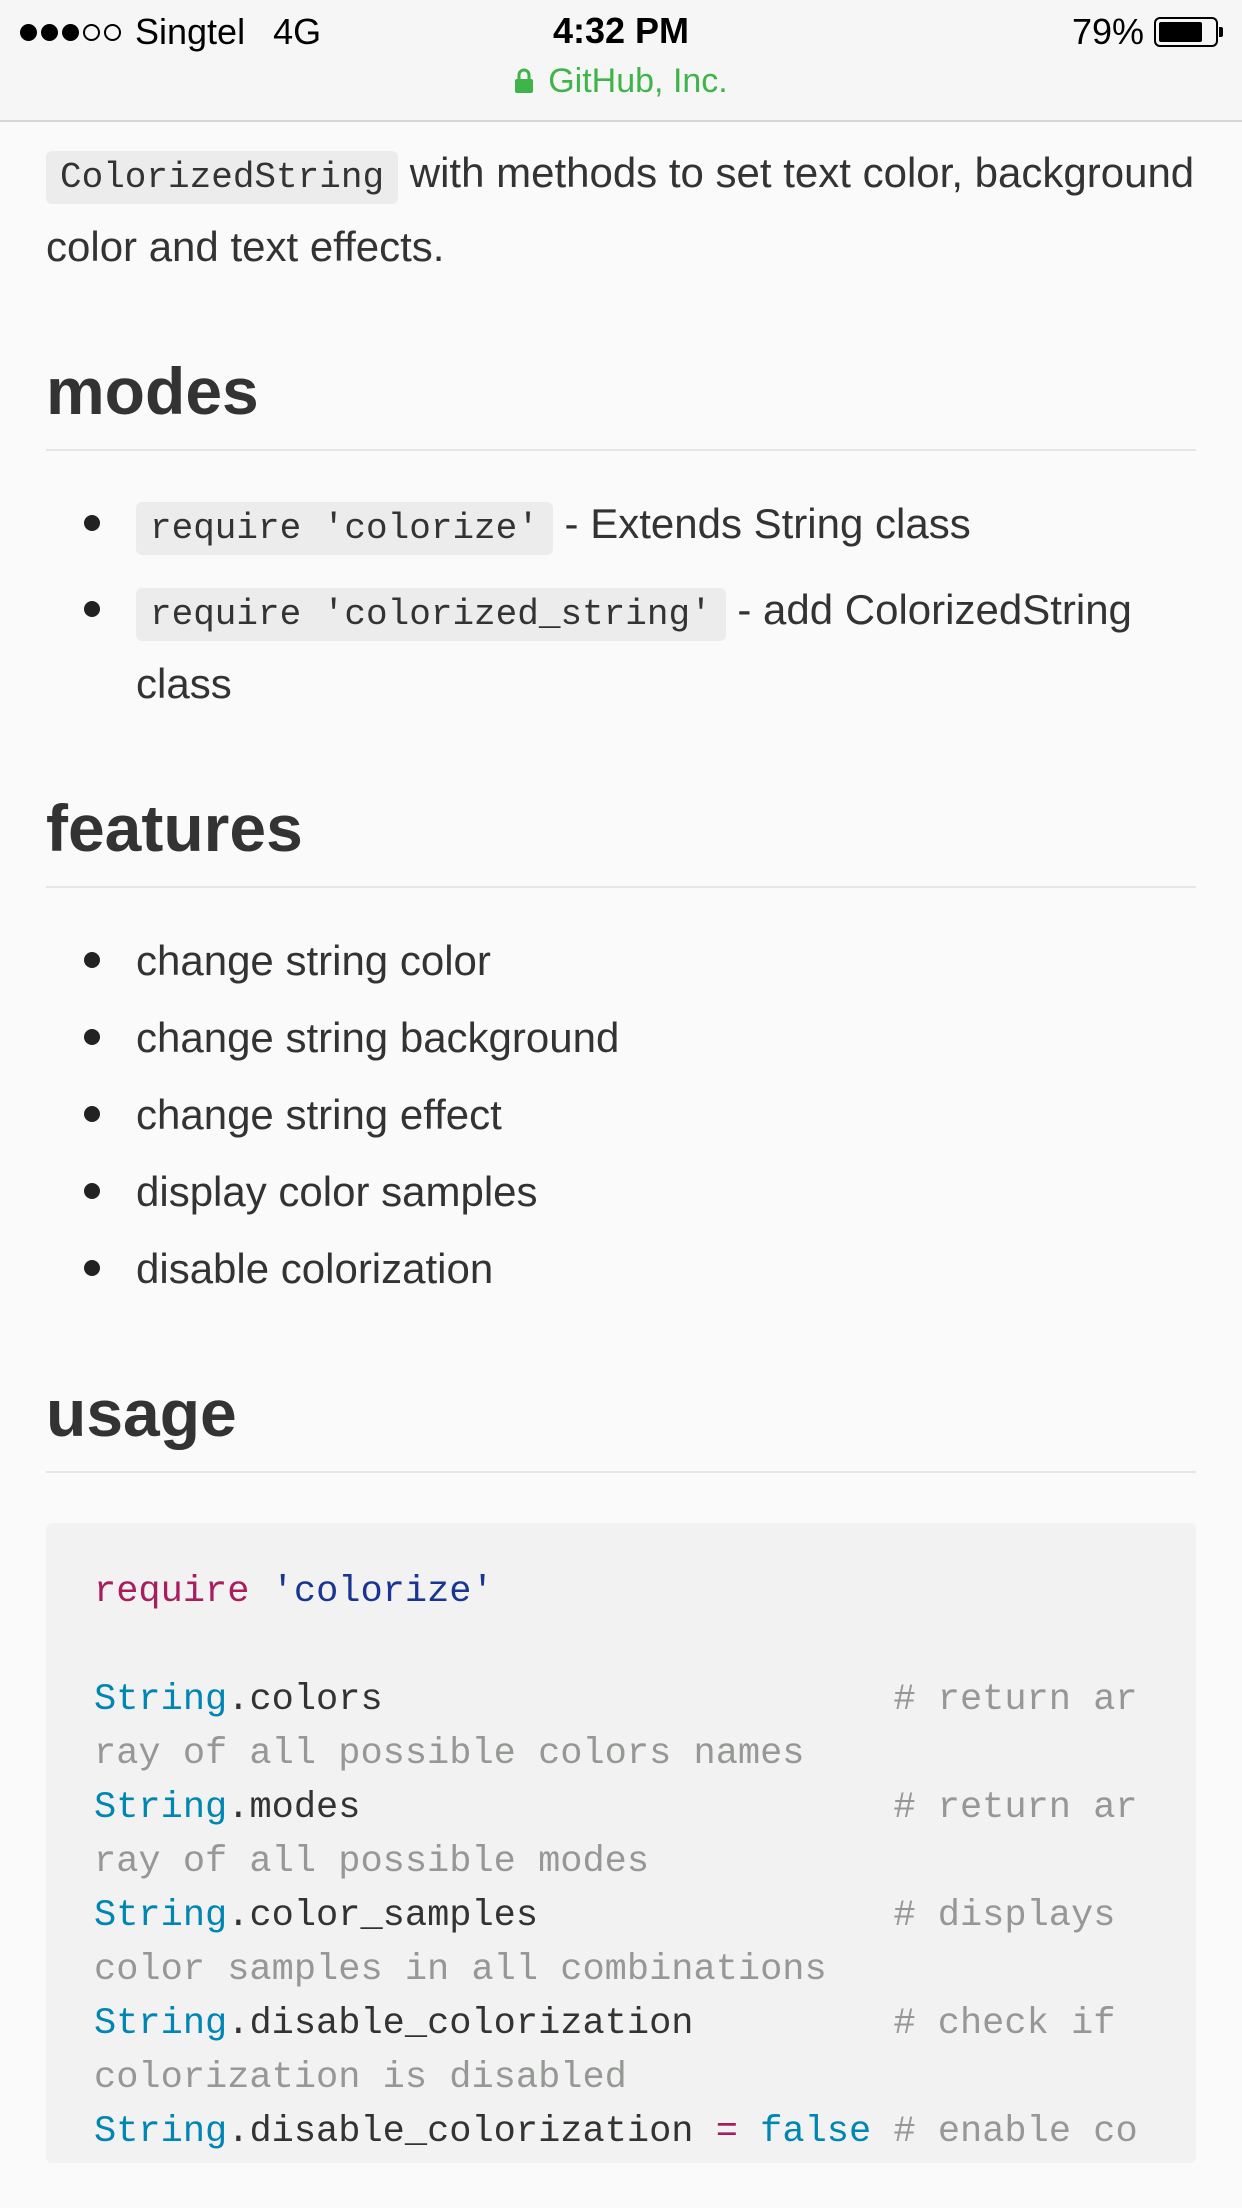  I want to click on code-keyword: require, so click(172, 1592).